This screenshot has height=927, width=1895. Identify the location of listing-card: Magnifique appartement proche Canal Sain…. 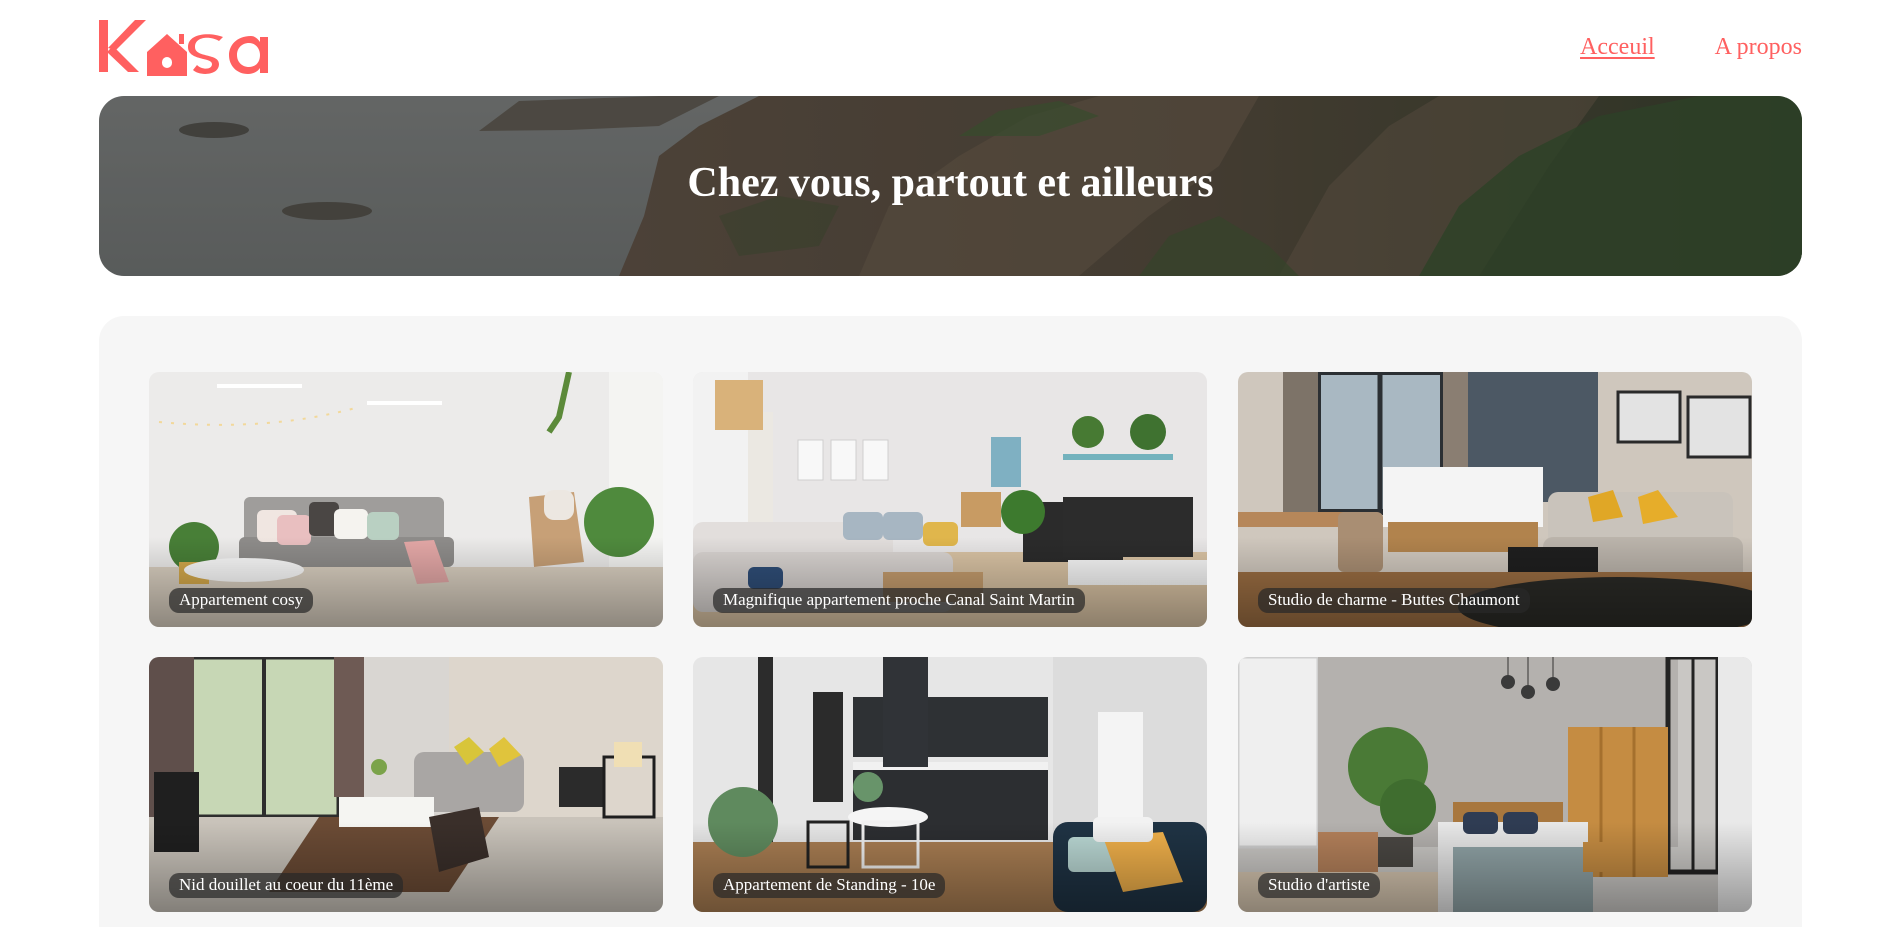
(950, 499).